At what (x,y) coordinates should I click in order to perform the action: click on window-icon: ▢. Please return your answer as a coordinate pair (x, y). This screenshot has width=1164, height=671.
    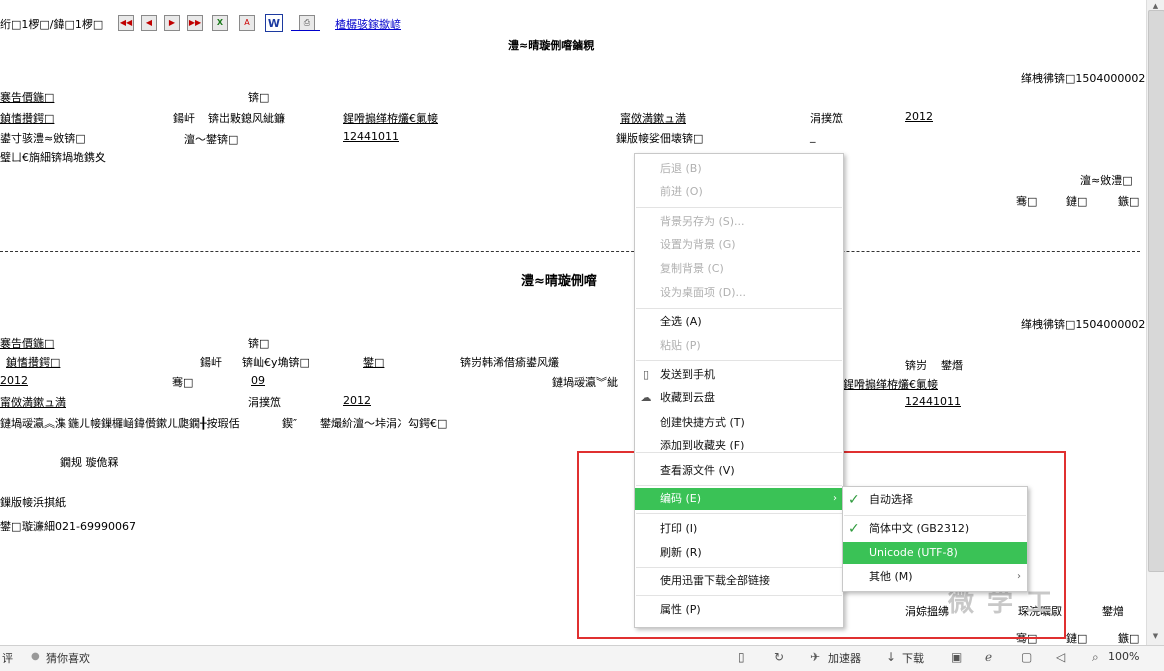
    Looking at the image, I should click on (1026, 657).